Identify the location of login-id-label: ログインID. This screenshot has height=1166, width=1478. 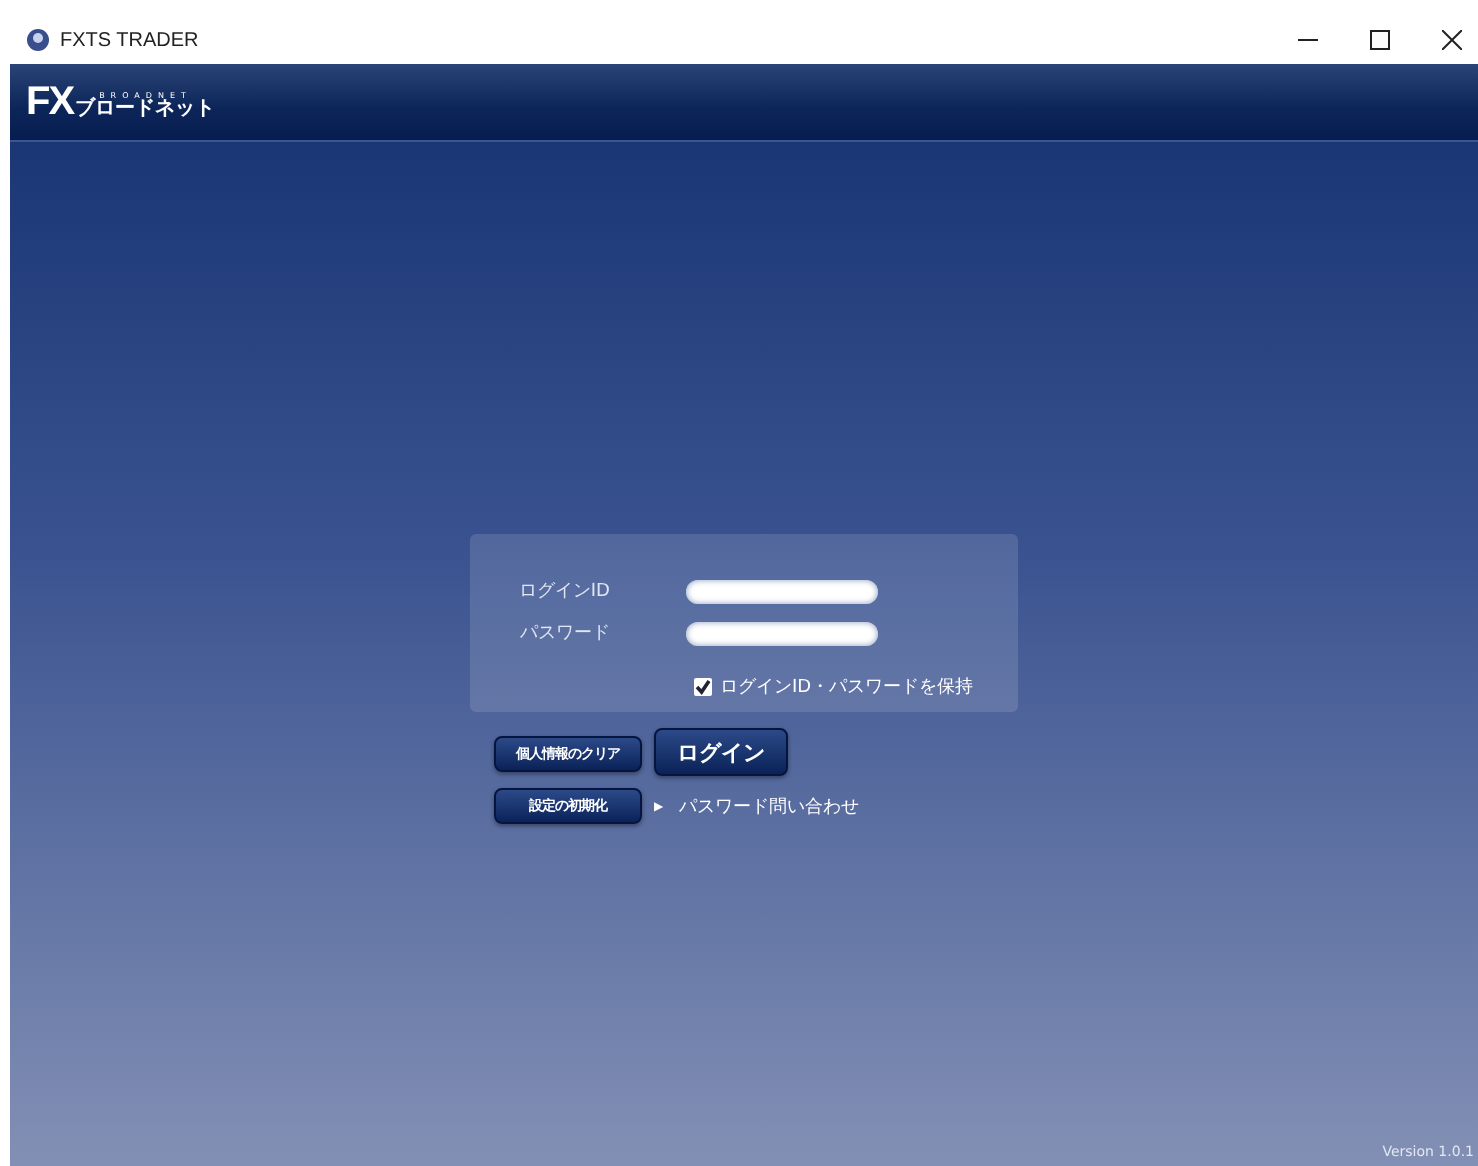
(563, 592).